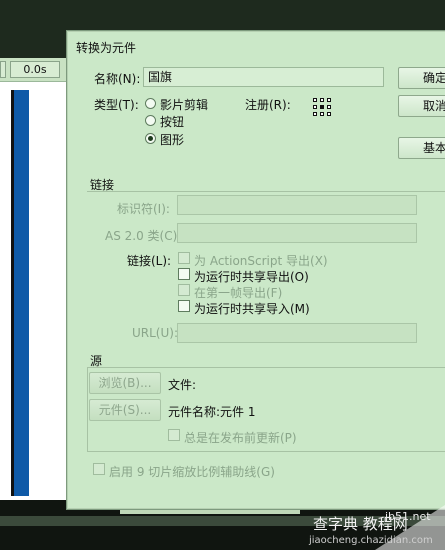 The width and height of the screenshot is (445, 550). What do you see at coordinates (172, 140) in the screenshot?
I see `type-option-graphic: 图形` at bounding box center [172, 140].